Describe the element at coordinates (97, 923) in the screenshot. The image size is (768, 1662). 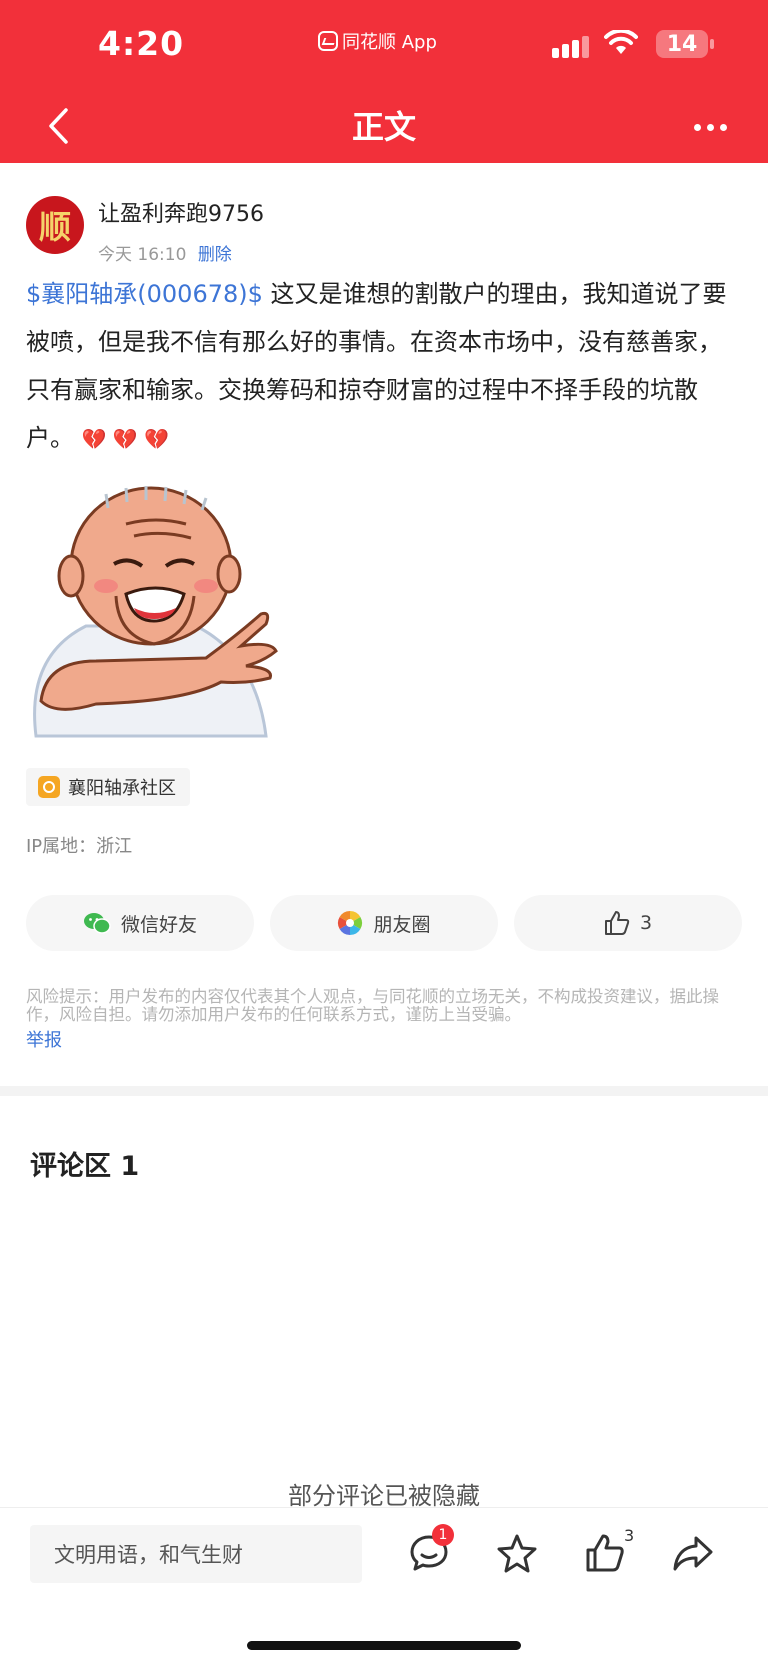
I see `wechat-icon` at that location.